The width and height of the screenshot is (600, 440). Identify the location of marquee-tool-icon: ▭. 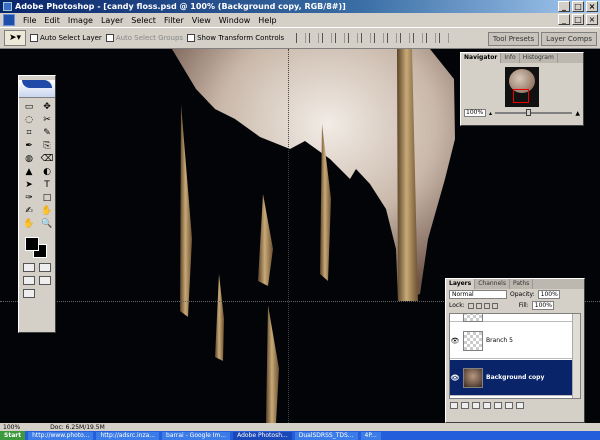
(29, 107).